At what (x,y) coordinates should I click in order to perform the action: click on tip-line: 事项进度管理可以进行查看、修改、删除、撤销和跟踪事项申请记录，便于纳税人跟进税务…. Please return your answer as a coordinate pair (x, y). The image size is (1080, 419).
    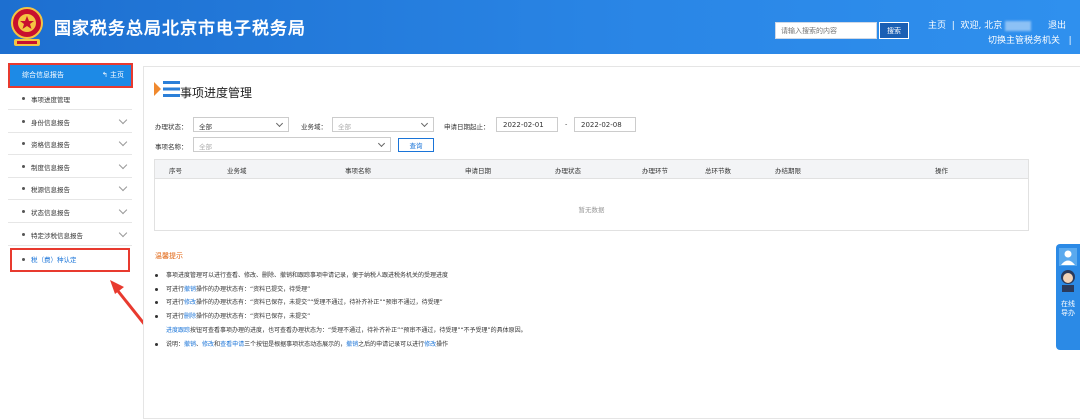
    Looking at the image, I should click on (301, 274).